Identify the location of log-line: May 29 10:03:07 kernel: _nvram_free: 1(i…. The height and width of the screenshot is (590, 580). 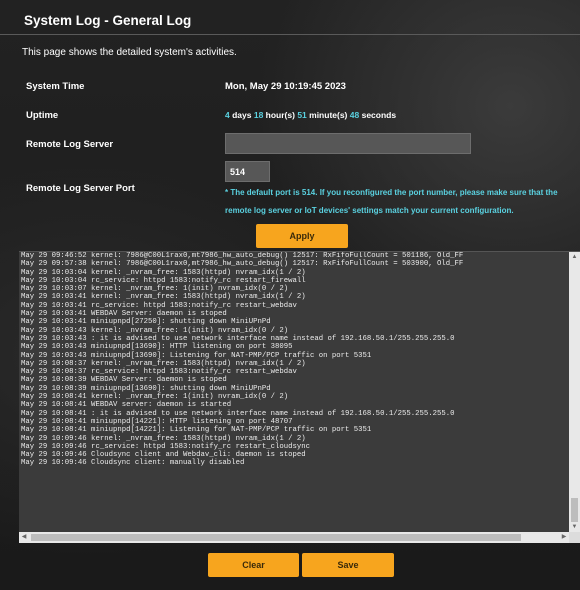
(155, 289).